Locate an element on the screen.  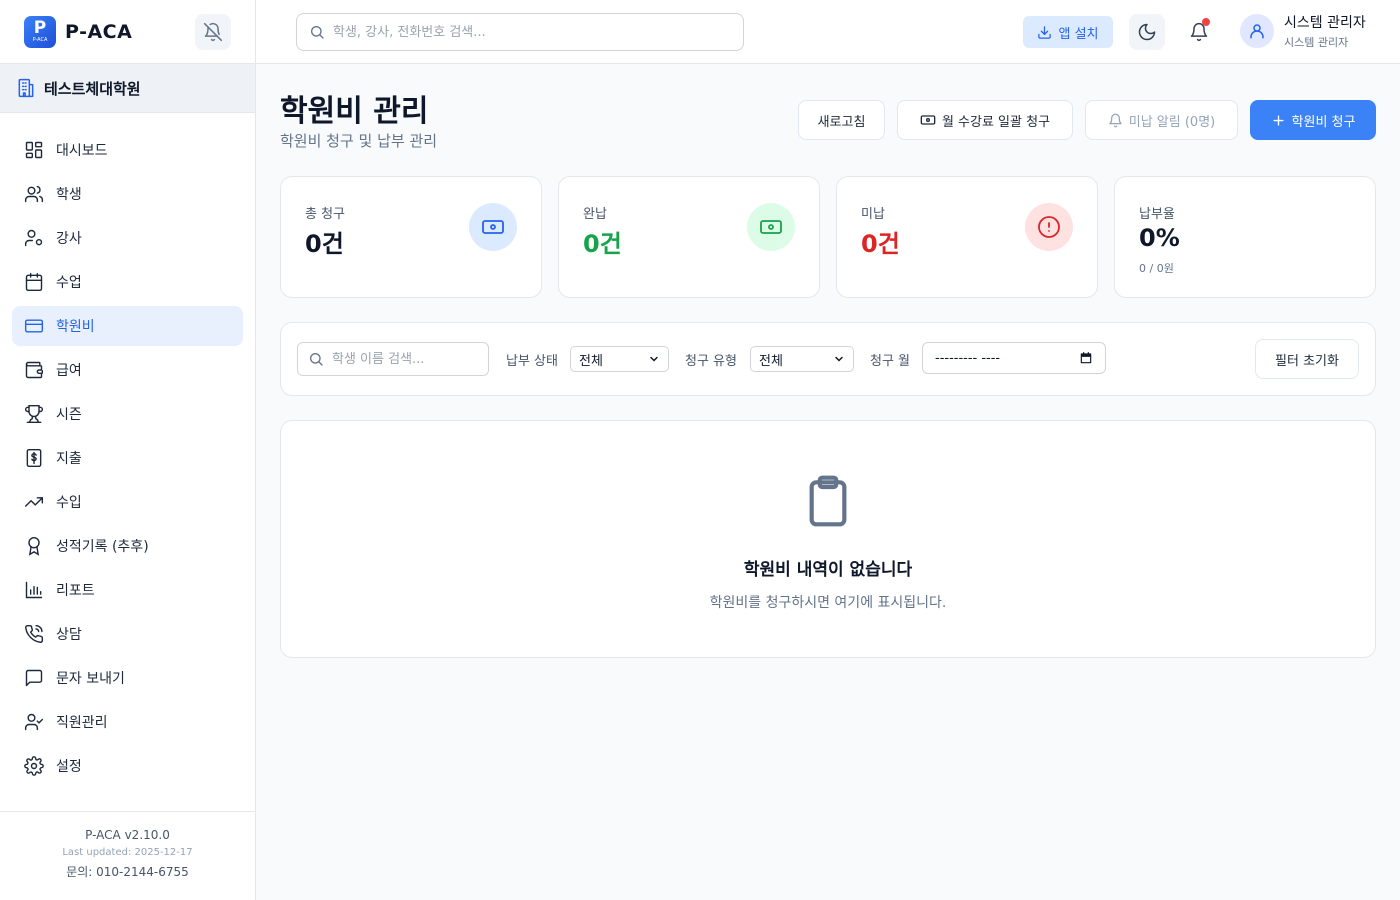
bulk-charge-button: 월 수강료 일괄 청구 is located at coordinates (985, 120).